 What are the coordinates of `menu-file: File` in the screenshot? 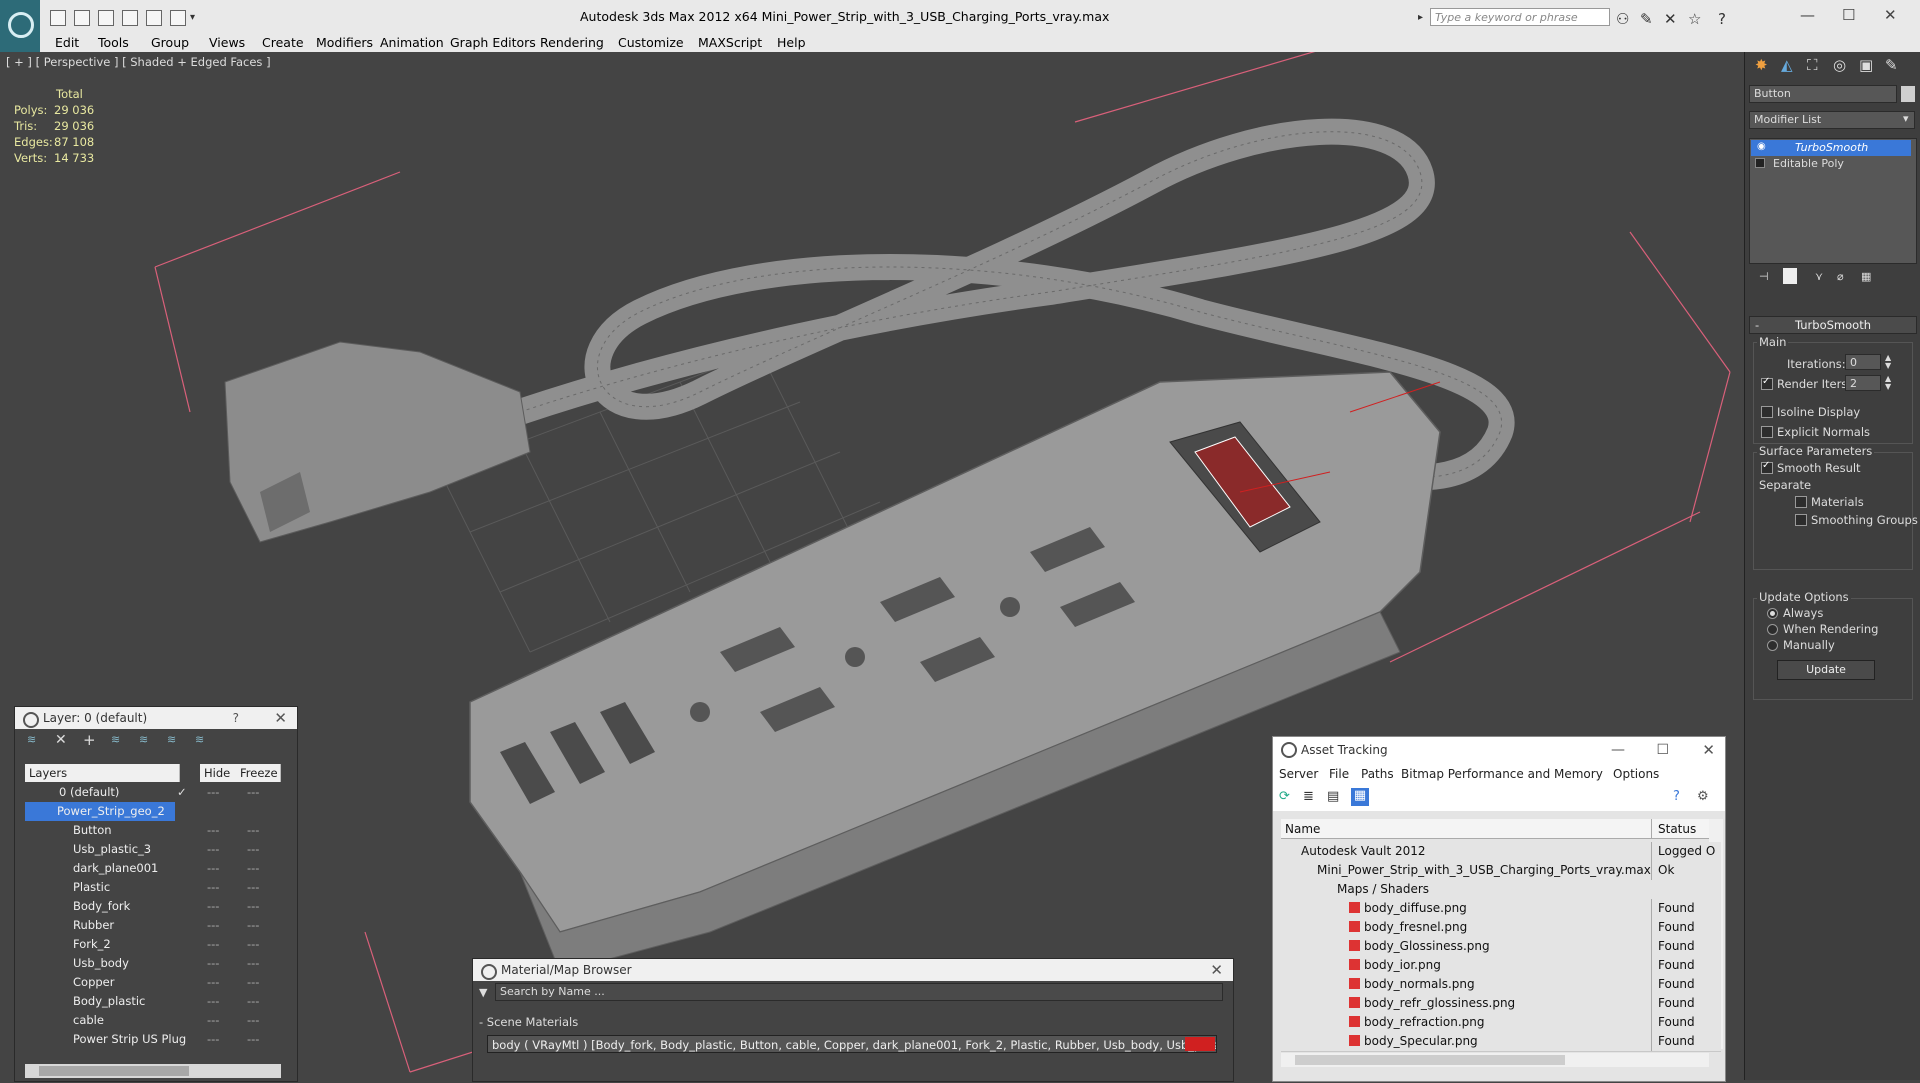 It's located at (1339, 774).